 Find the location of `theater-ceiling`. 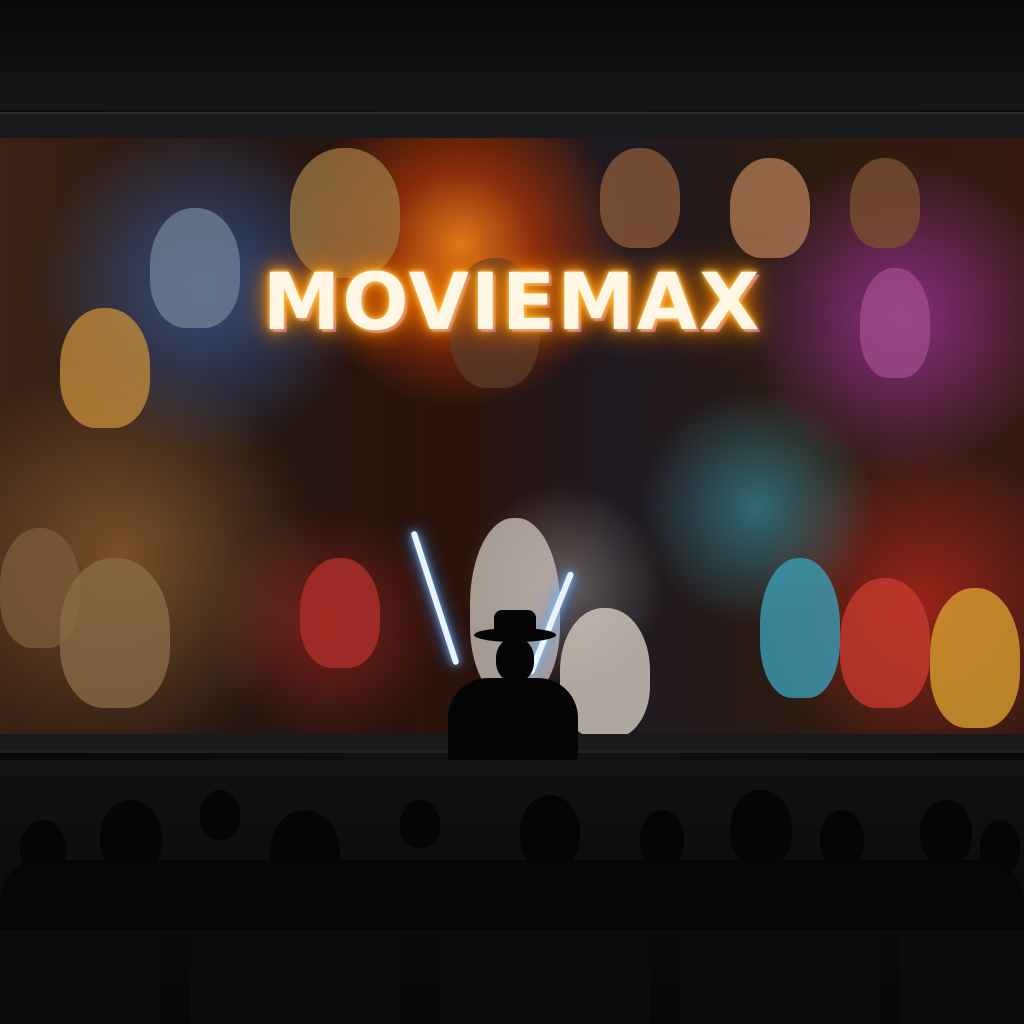

theater-ceiling is located at coordinates (512, 55).